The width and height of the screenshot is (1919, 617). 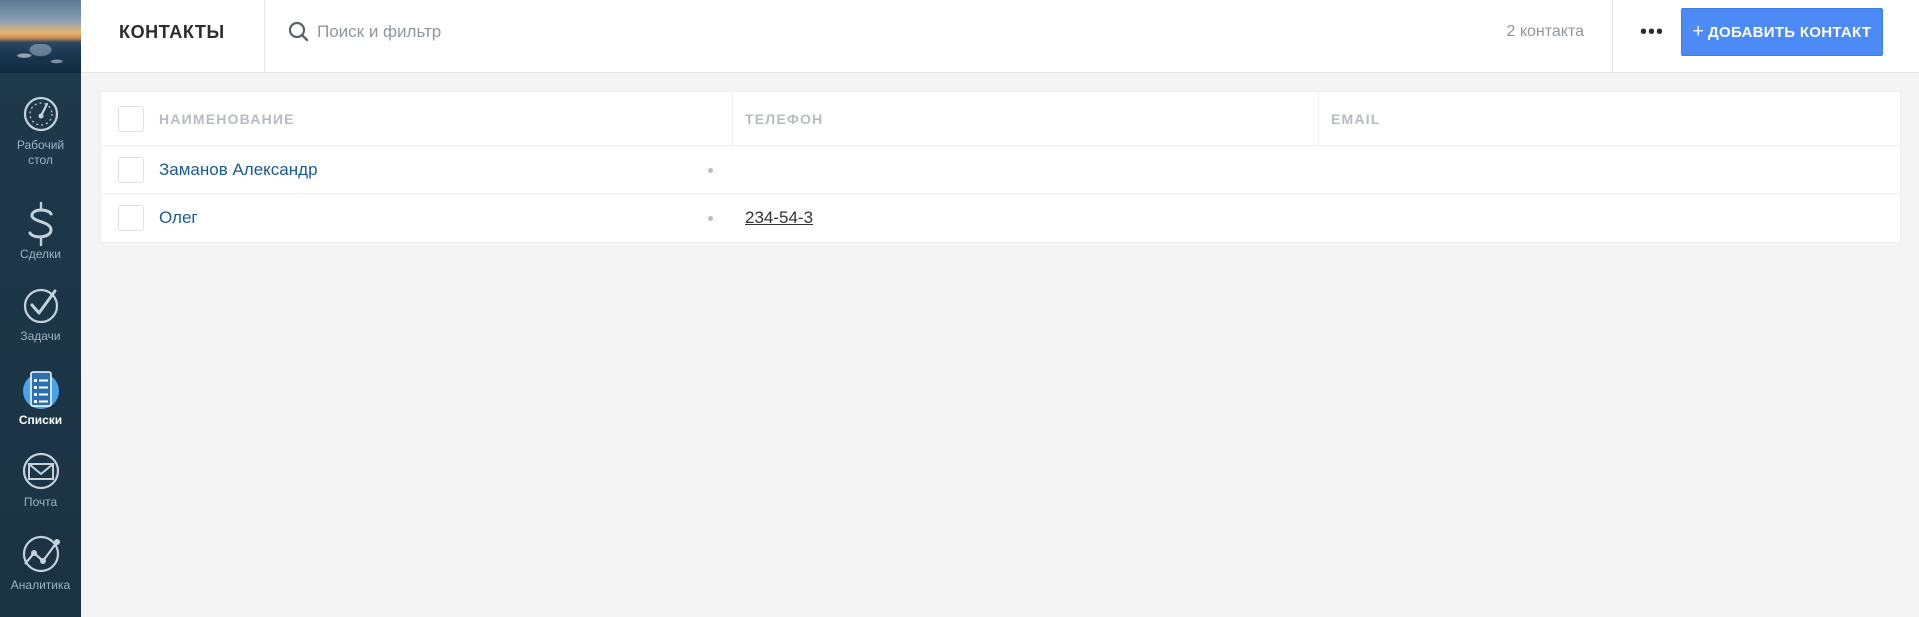 What do you see at coordinates (1790, 32) in the screenshot?
I see `add-contact-label: ДОБАВИТЬ КОНТАКТ` at bounding box center [1790, 32].